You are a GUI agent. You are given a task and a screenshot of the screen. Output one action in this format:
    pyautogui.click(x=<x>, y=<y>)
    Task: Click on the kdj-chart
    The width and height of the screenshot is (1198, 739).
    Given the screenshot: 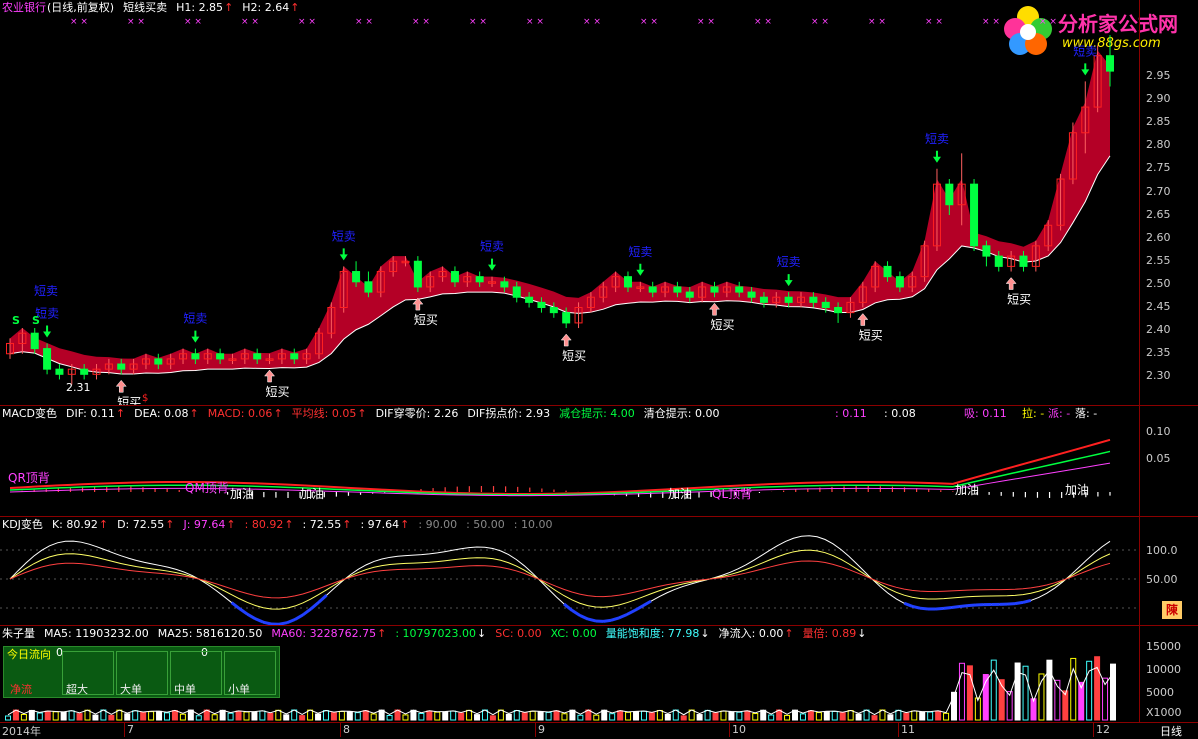 What is the action you would take?
    pyautogui.click(x=570, y=578)
    